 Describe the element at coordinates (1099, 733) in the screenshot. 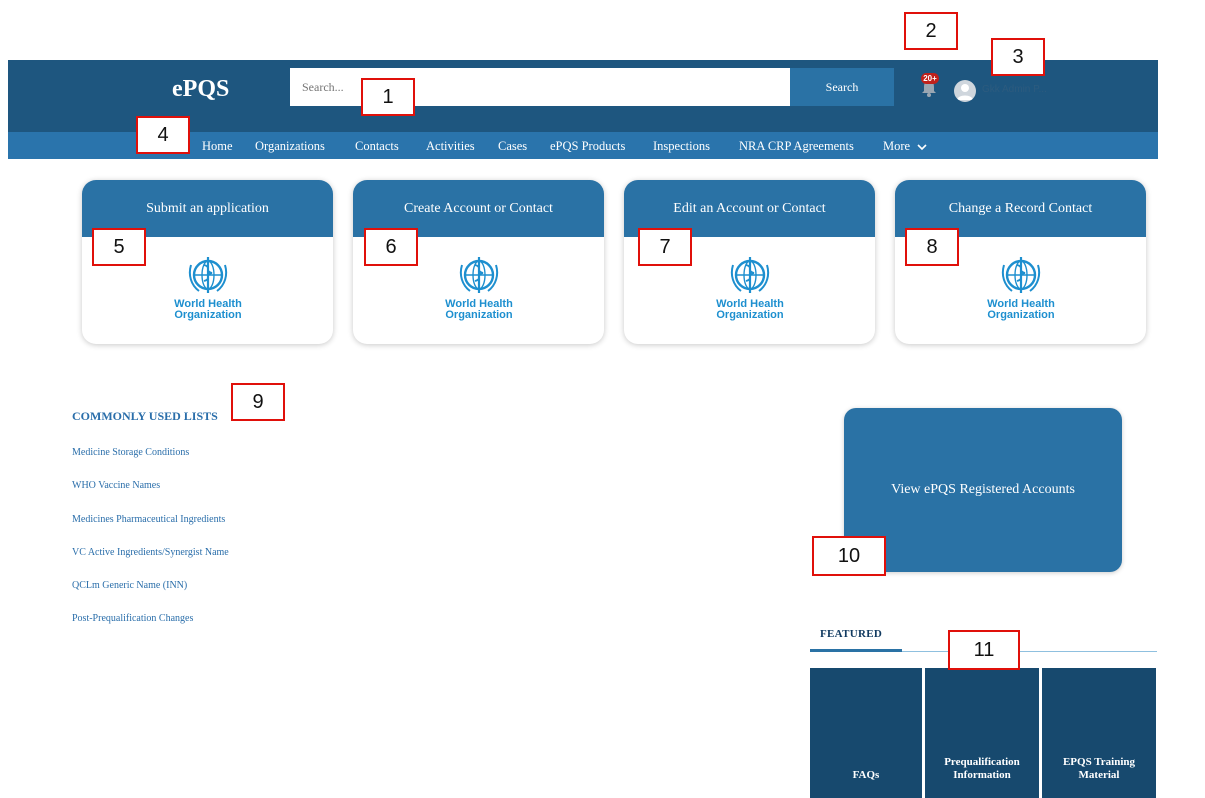

I see `featured-card-training: EPQS Training Material` at that location.